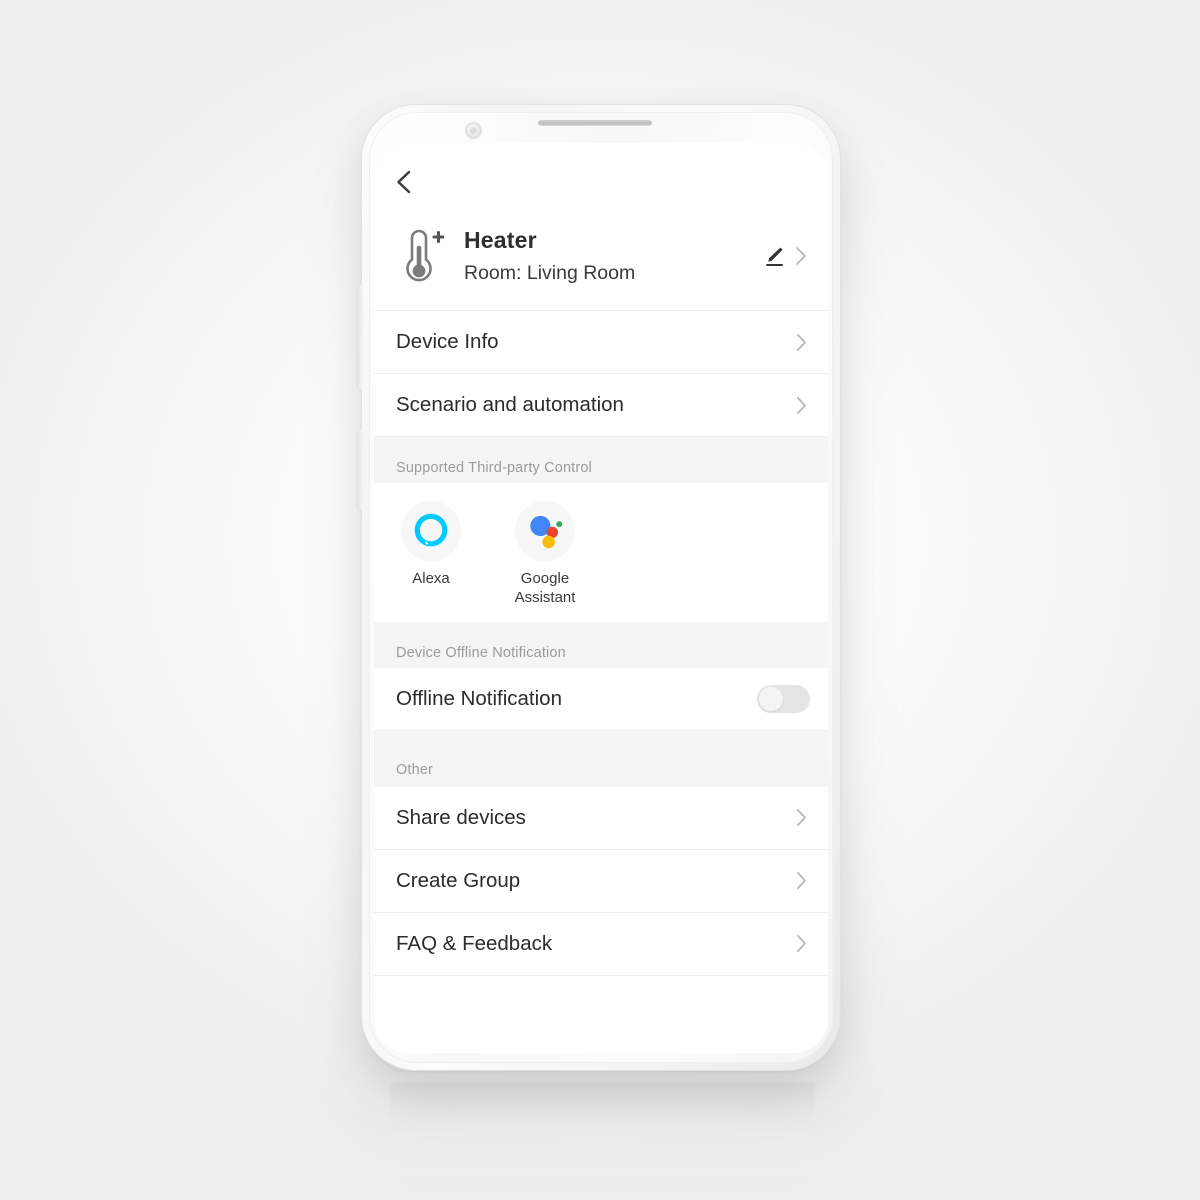 Image resolution: width=1200 pixels, height=1200 pixels. What do you see at coordinates (601, 342) in the screenshot?
I see `row-device-info: Device Info` at bounding box center [601, 342].